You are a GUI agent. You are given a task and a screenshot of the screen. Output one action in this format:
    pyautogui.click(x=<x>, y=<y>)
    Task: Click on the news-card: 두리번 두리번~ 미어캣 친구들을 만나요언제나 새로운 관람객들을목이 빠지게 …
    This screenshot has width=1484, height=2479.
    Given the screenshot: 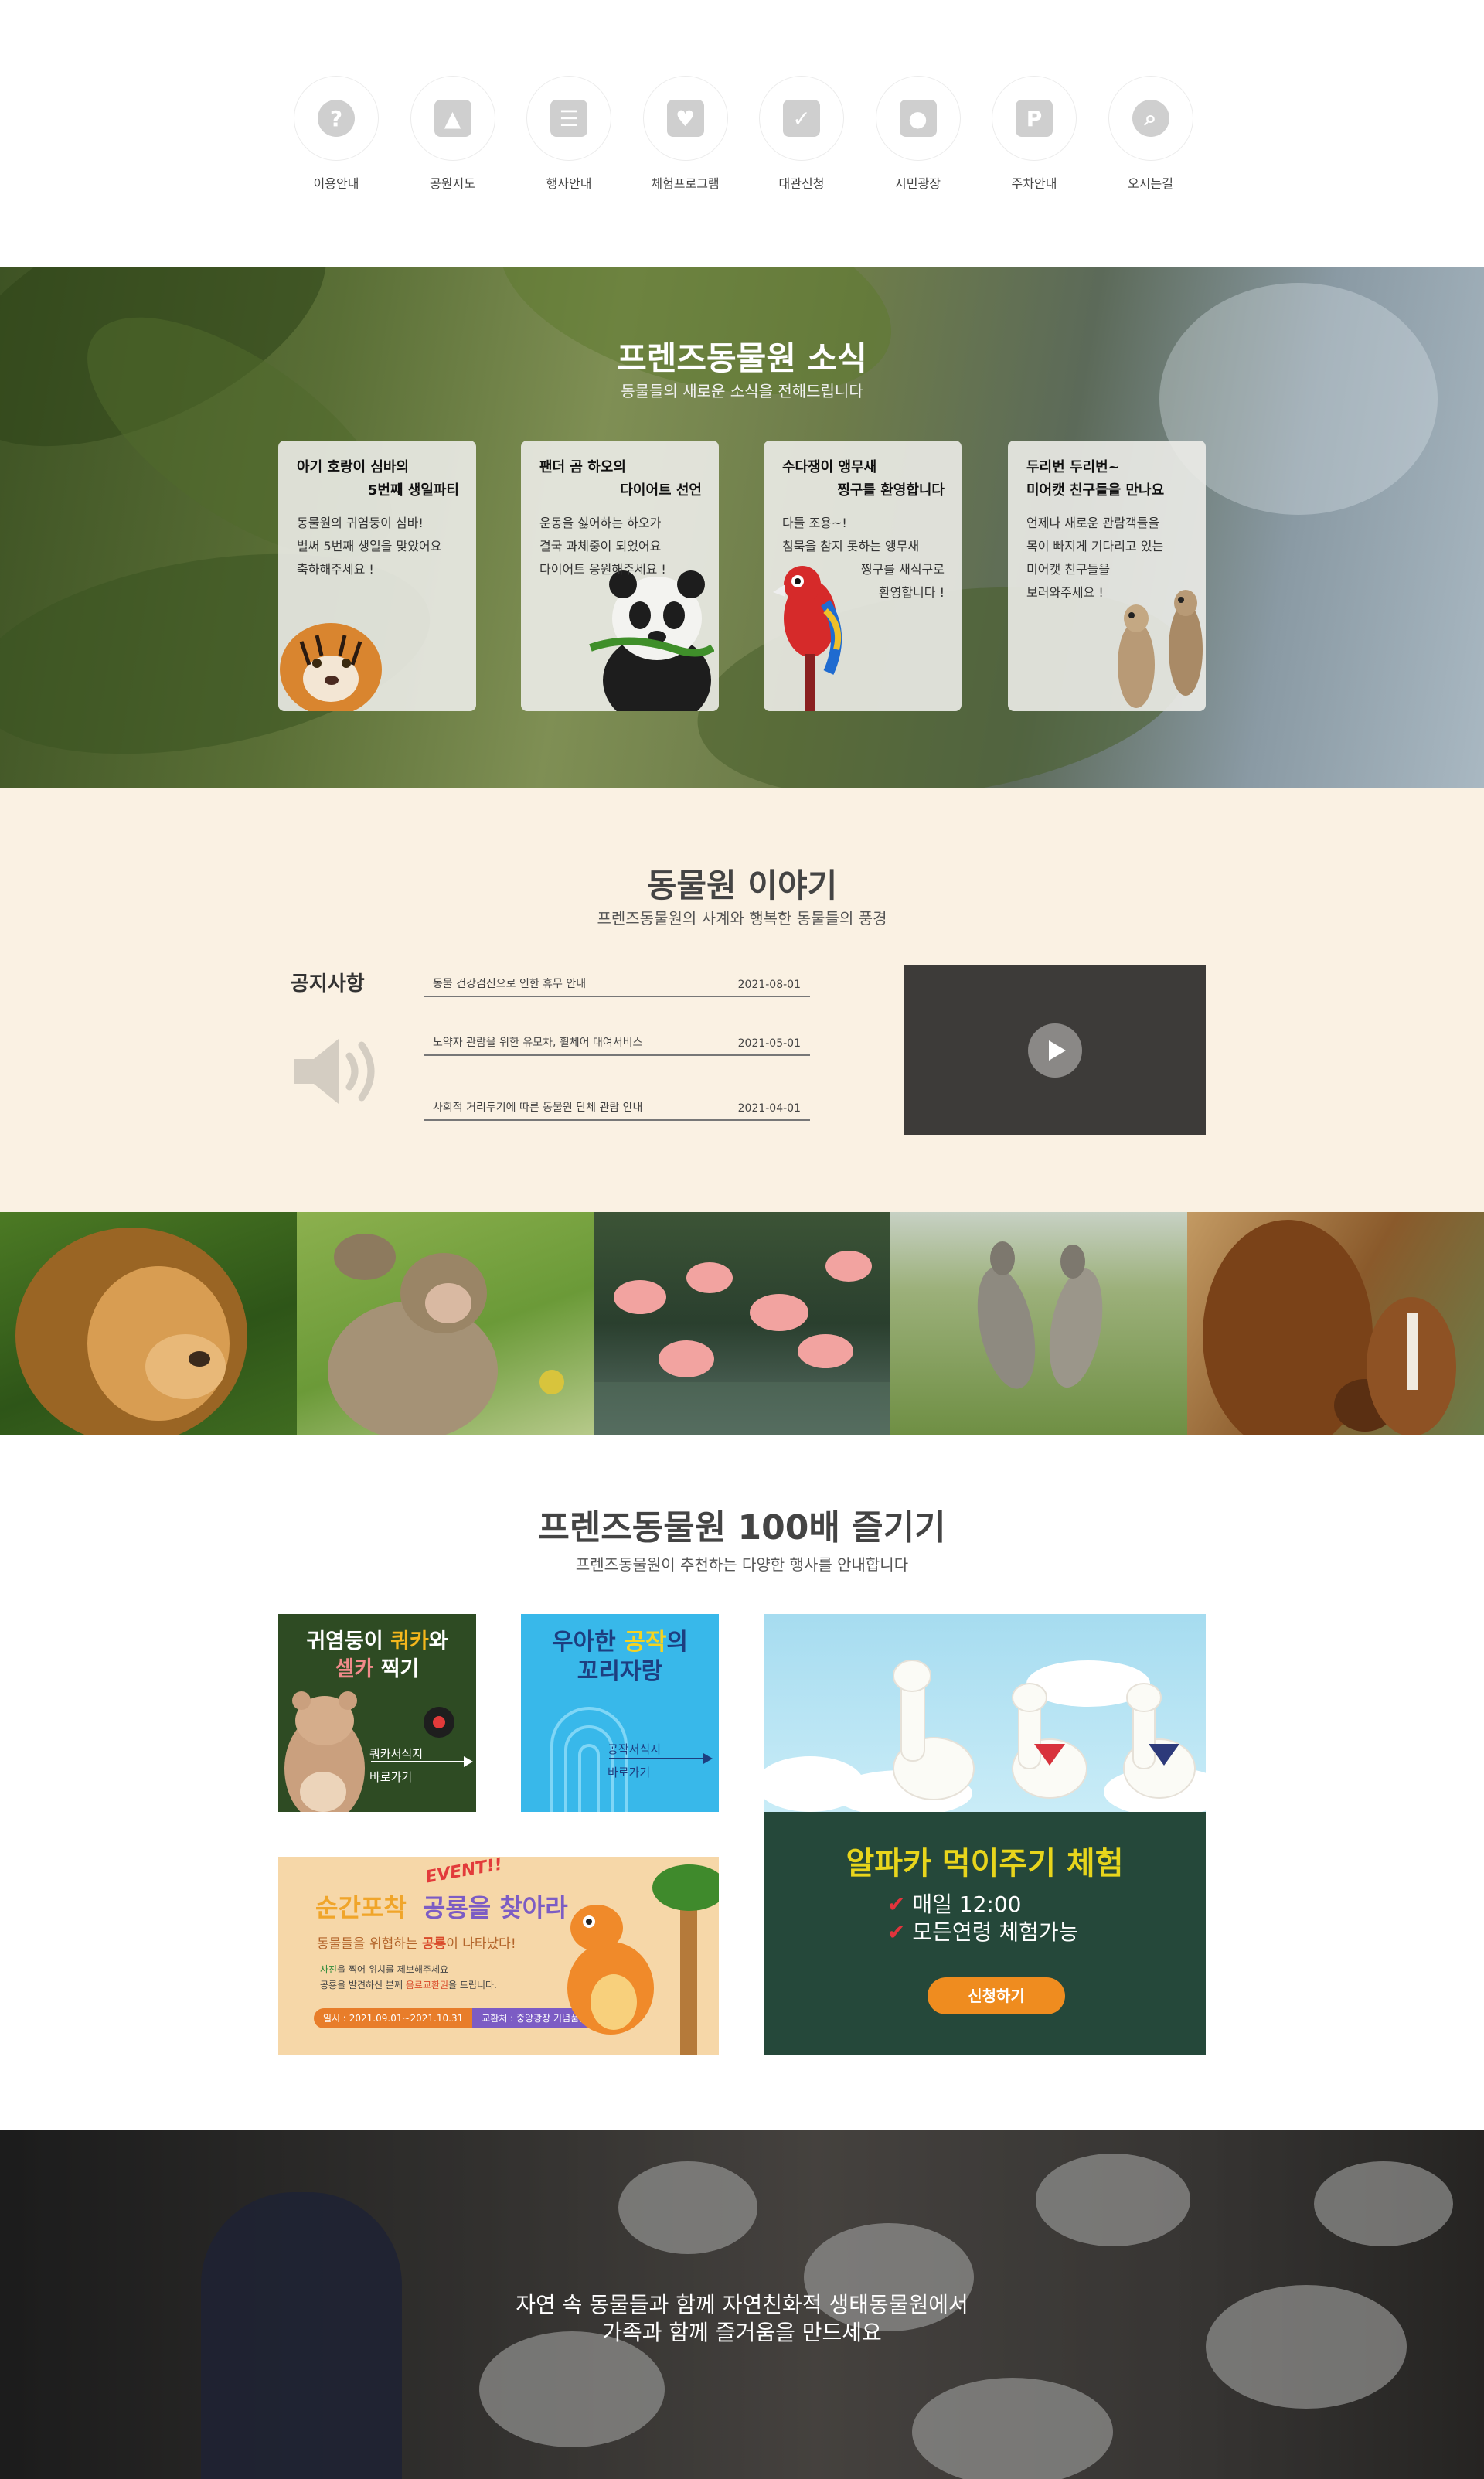 What is the action you would take?
    pyautogui.click(x=1107, y=576)
    